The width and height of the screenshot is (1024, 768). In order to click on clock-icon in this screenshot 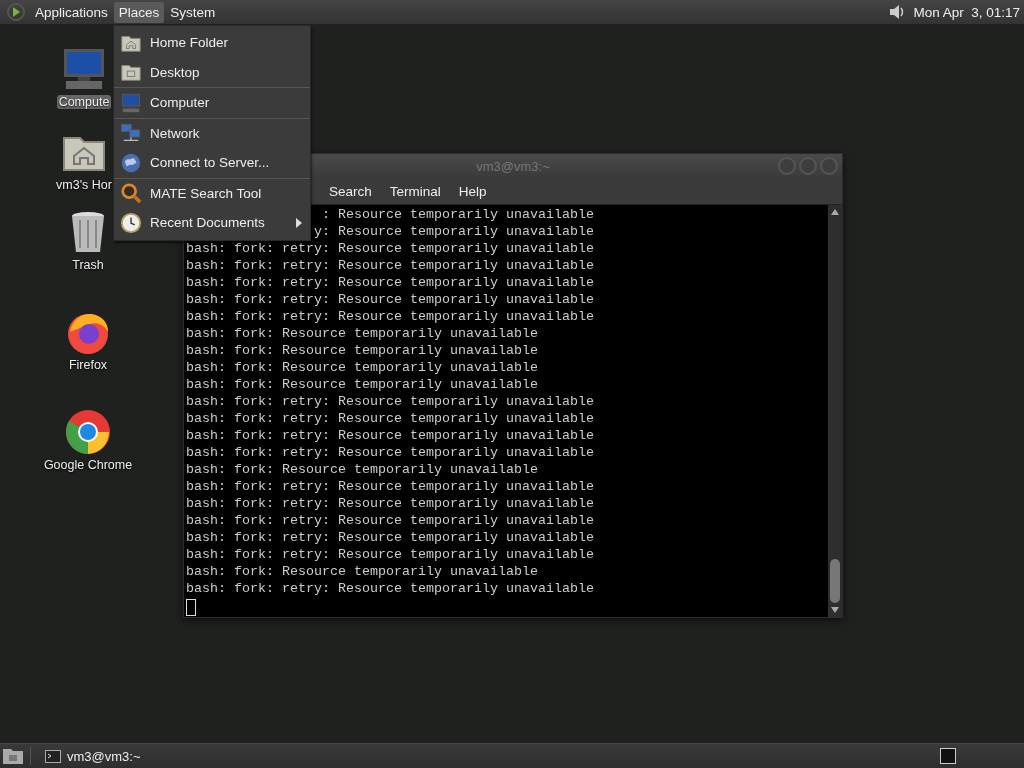, I will do `click(131, 222)`.